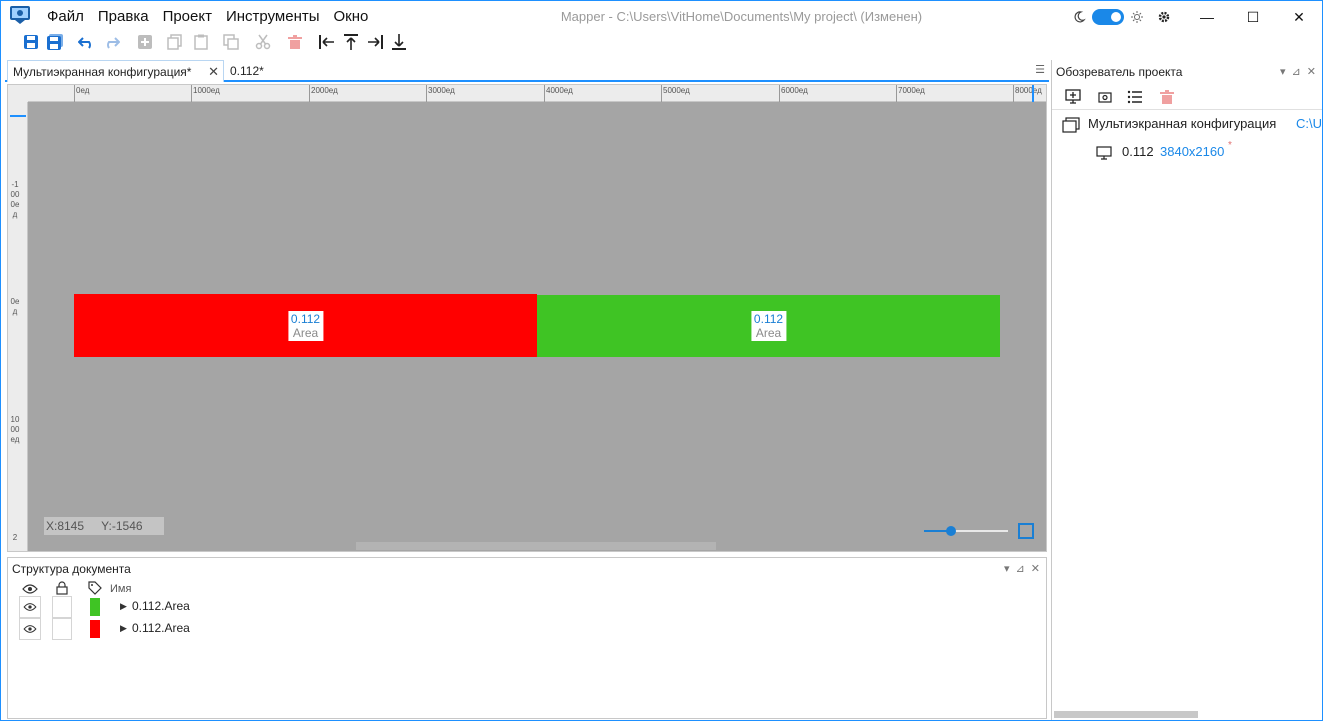 Image resolution: width=1323 pixels, height=721 pixels. What do you see at coordinates (1073, 97) in the screenshot?
I see `add-screen-icon` at bounding box center [1073, 97].